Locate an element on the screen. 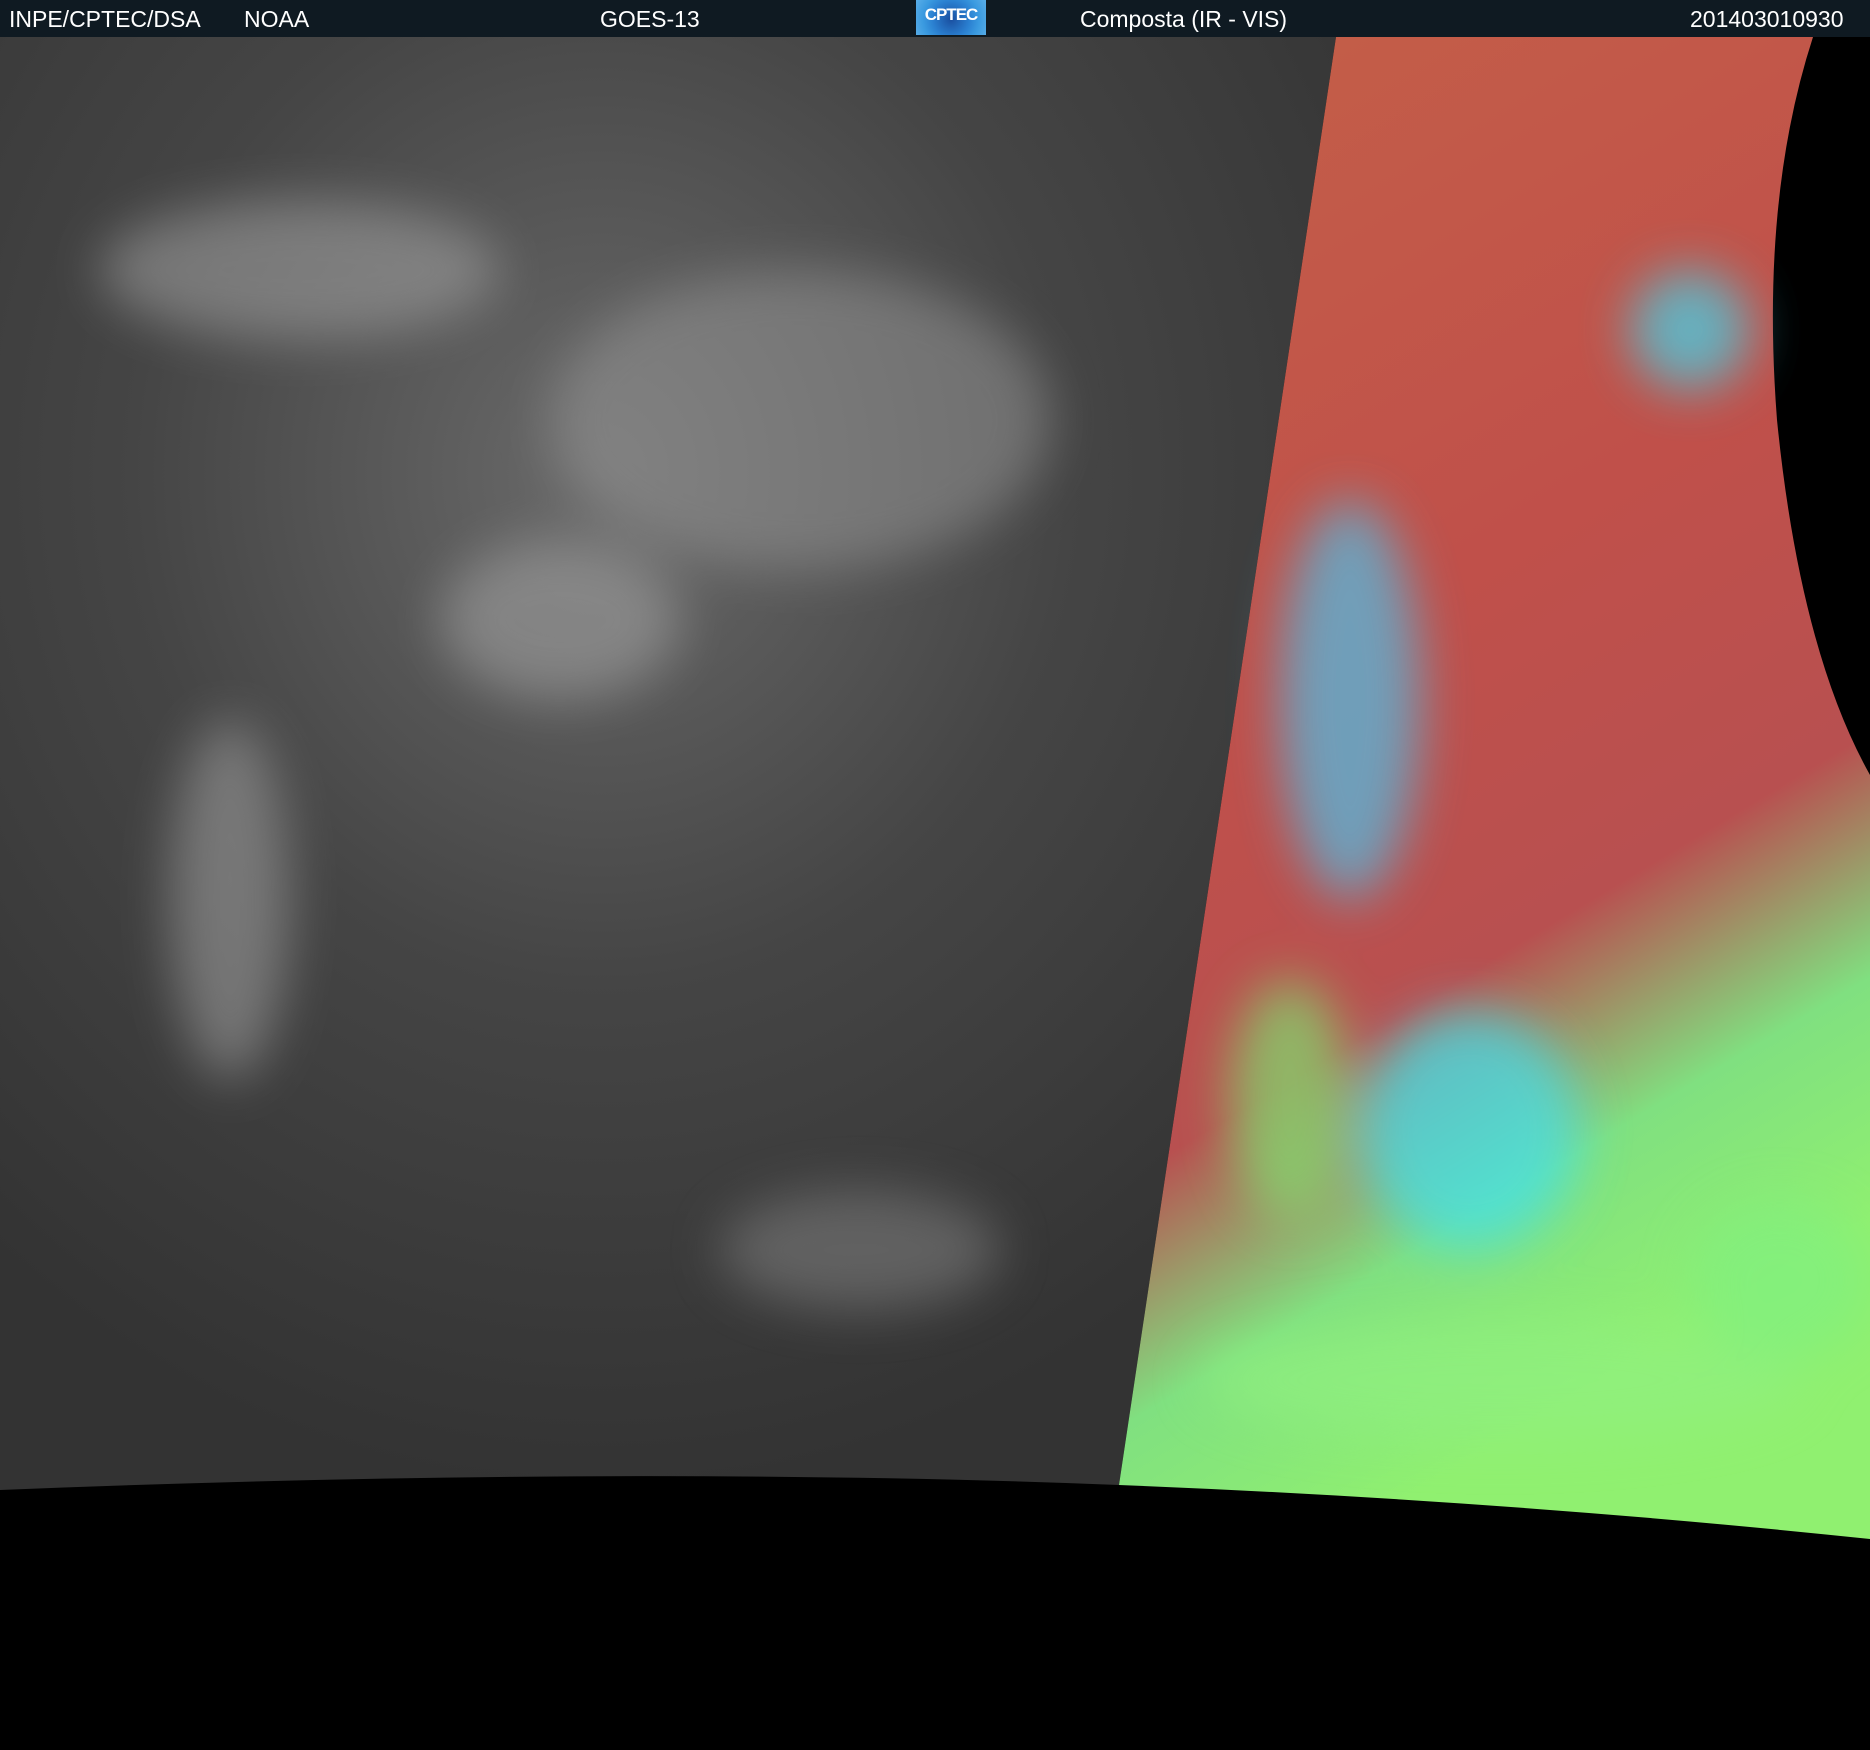 The image size is (1870, 1750). product-label: Composta (IR - VIS) is located at coordinates (1184, 19).